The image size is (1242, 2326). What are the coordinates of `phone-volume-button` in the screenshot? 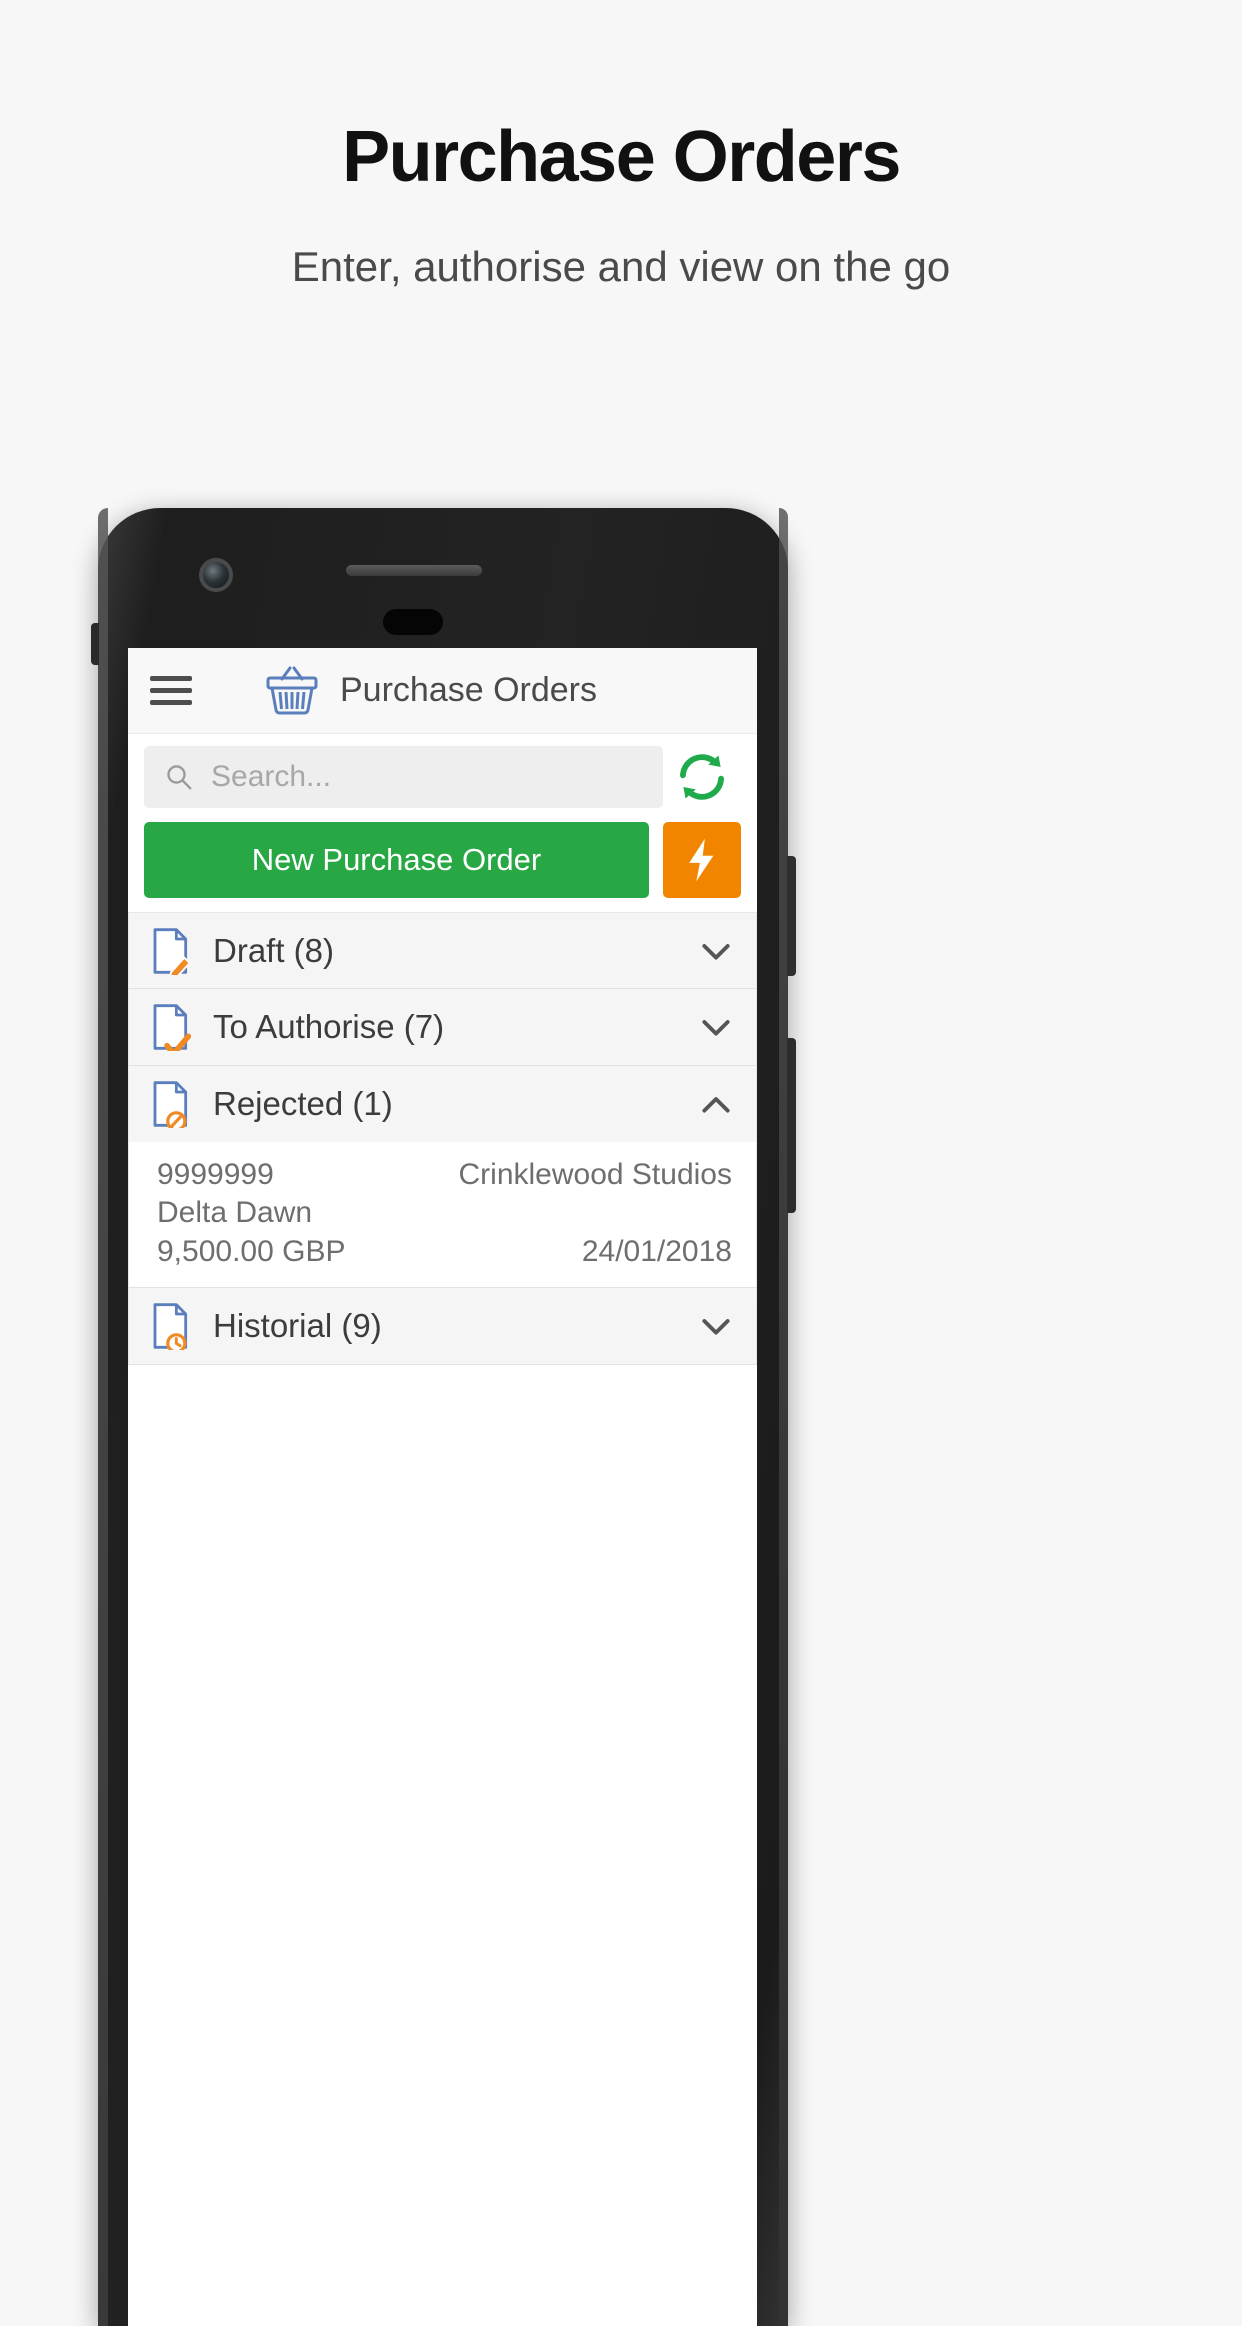 It's located at (791, 916).